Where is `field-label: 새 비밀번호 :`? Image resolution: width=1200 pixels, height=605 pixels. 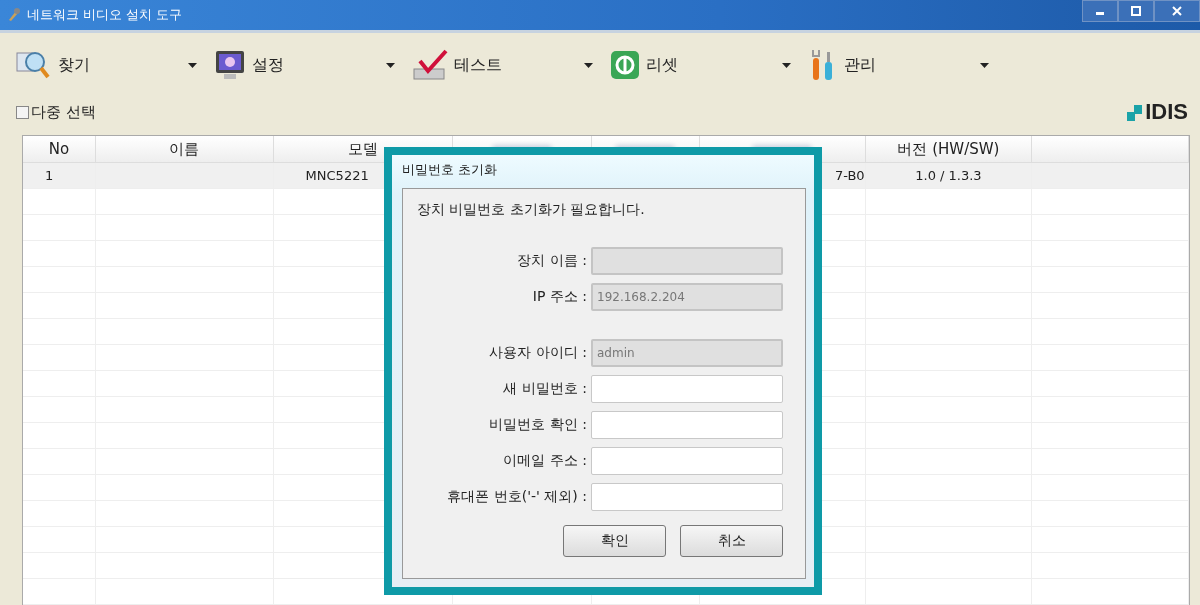
field-label: 새 비밀번호 : is located at coordinates (545, 389).